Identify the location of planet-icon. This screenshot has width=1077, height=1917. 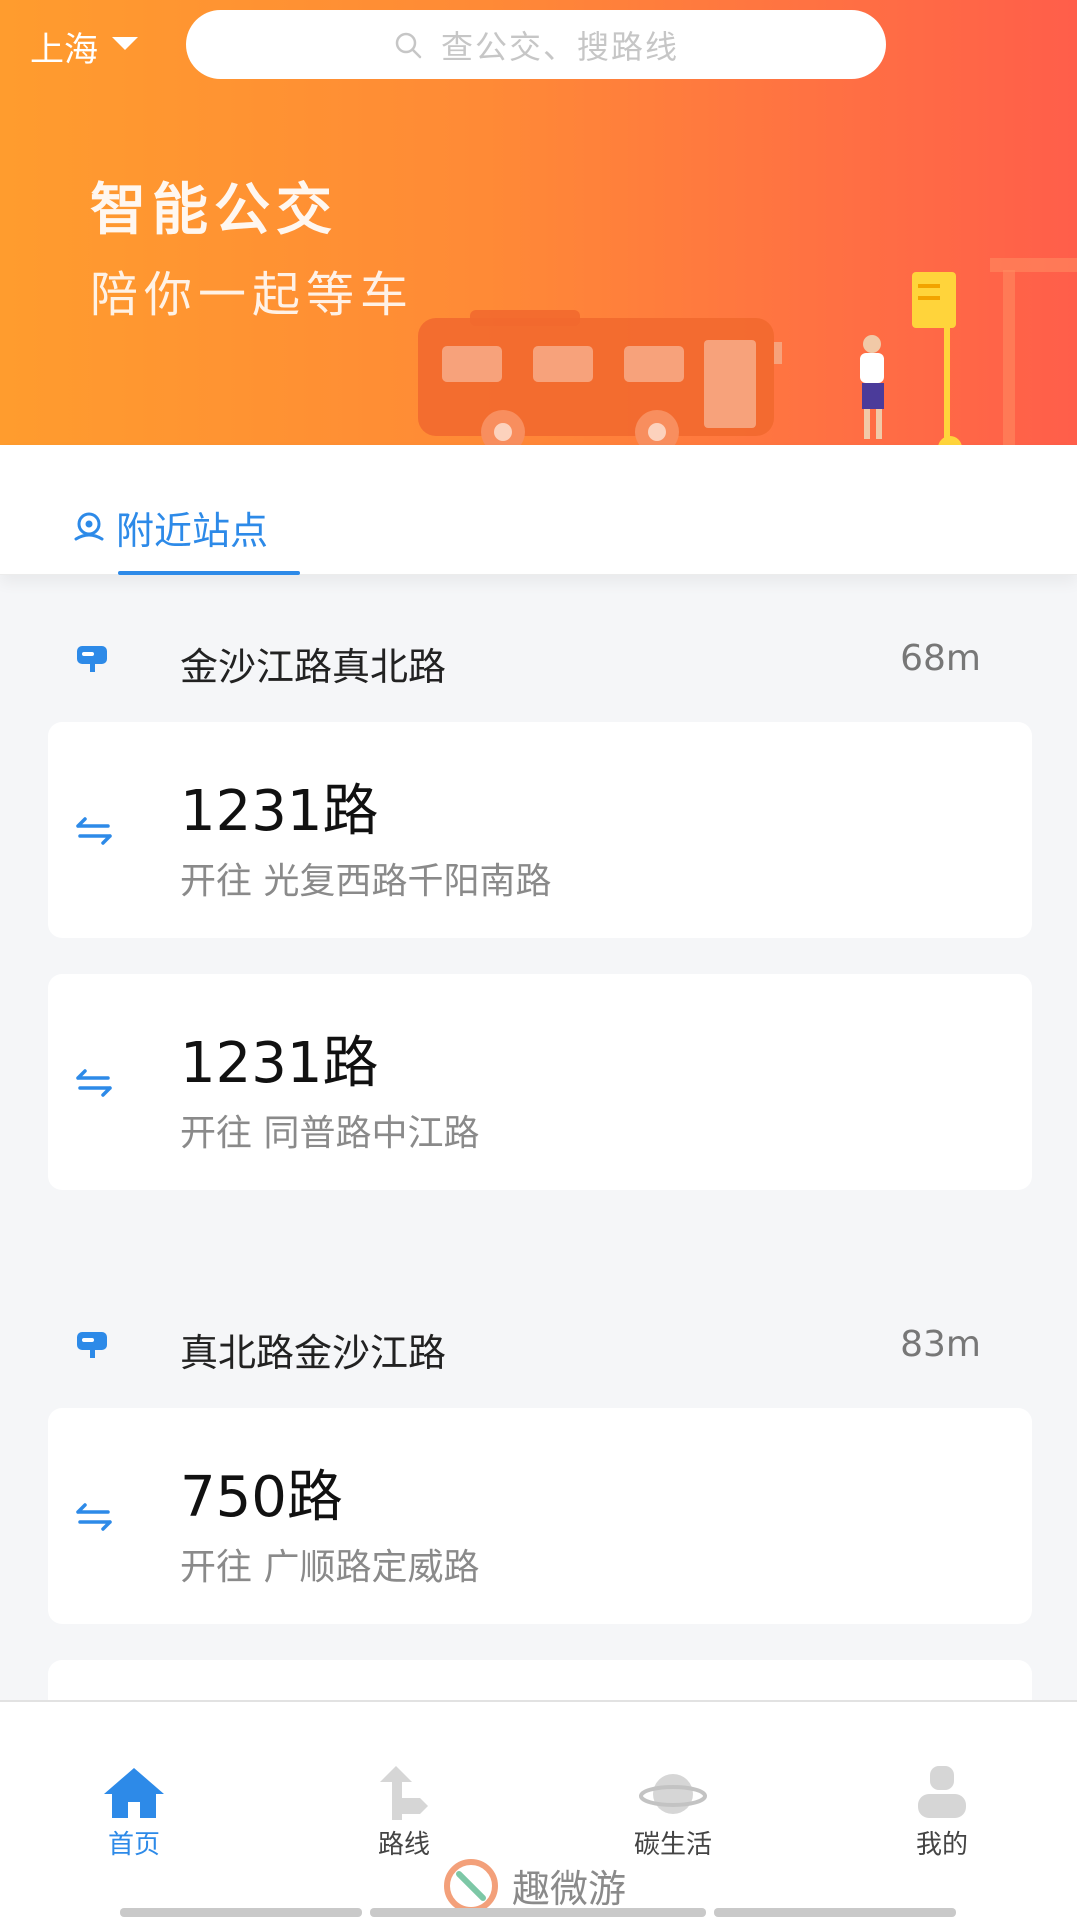
(673, 1794).